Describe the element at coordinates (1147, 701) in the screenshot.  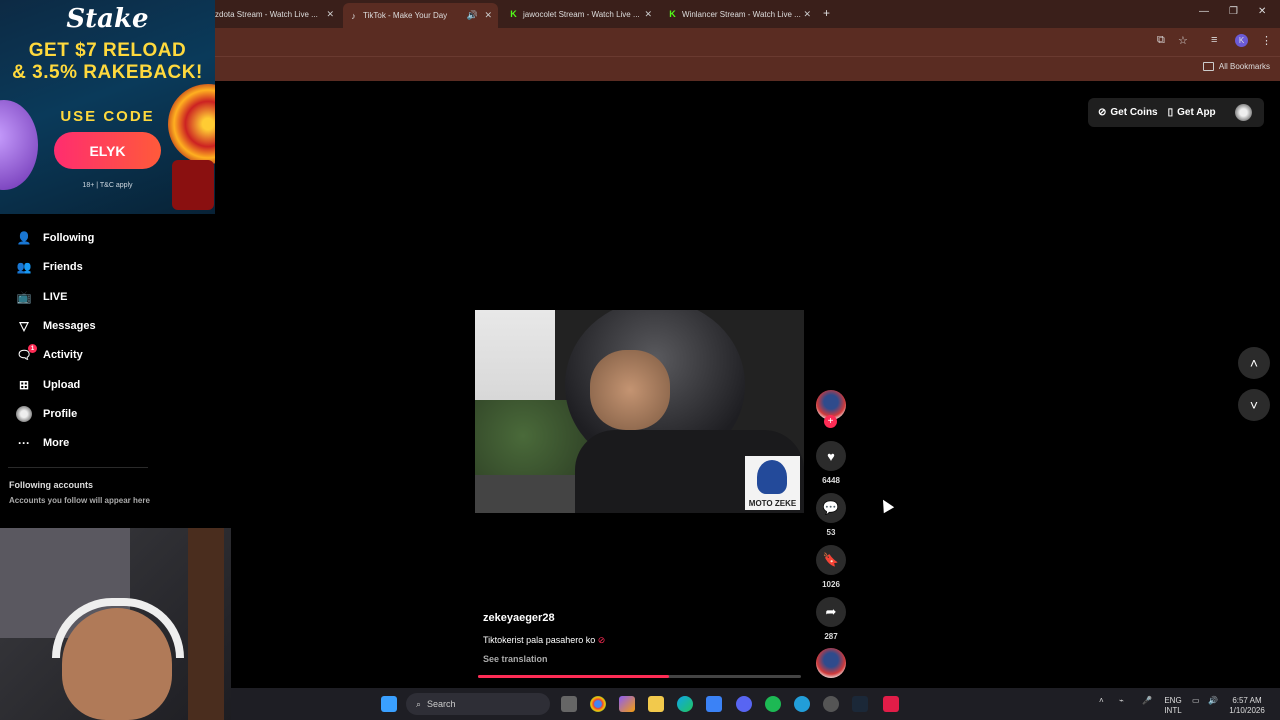
I see `microphone-icon: 🎤` at that location.